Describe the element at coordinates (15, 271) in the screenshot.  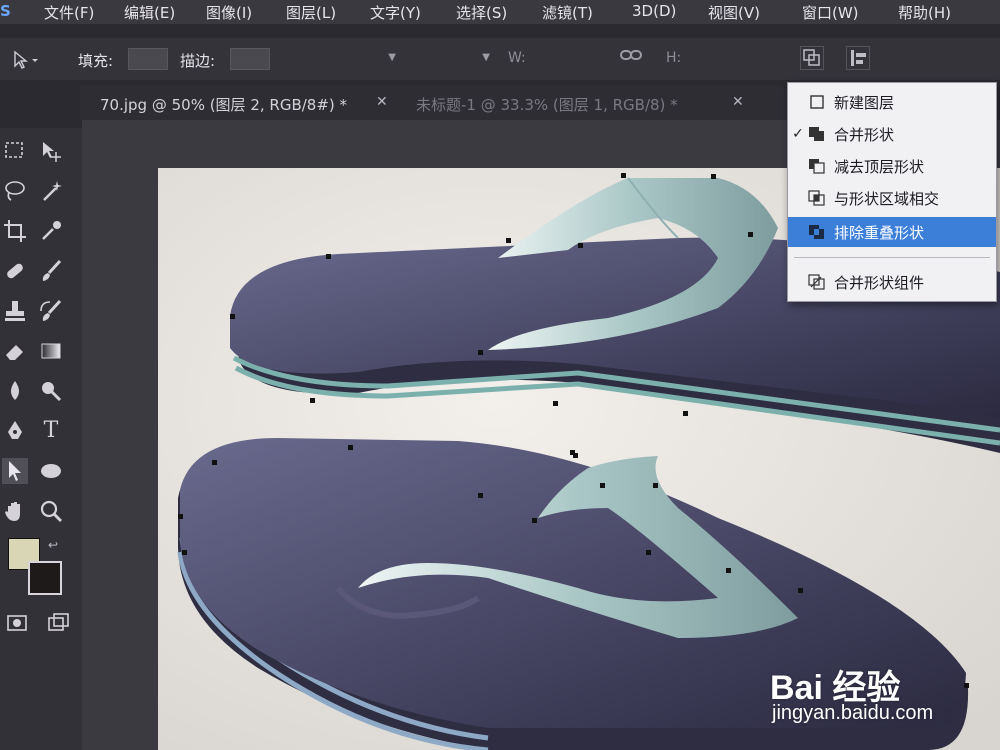
I see `healing-brush-icon` at that location.